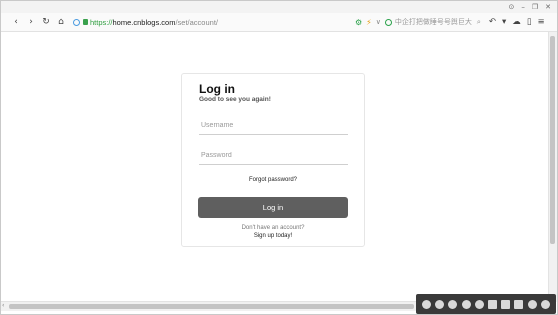 The width and height of the screenshot is (558, 315). I want to click on floating-toolbar, so click(486, 304).